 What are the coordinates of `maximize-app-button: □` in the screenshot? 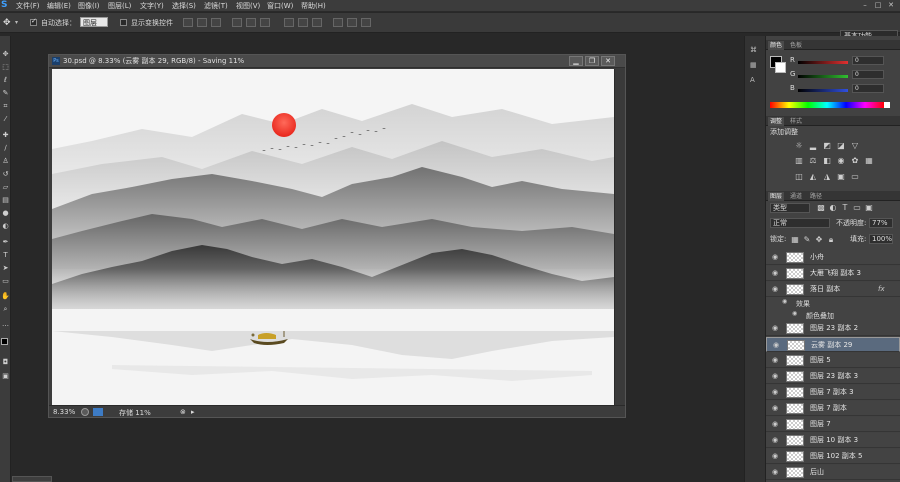 It's located at (878, 5).